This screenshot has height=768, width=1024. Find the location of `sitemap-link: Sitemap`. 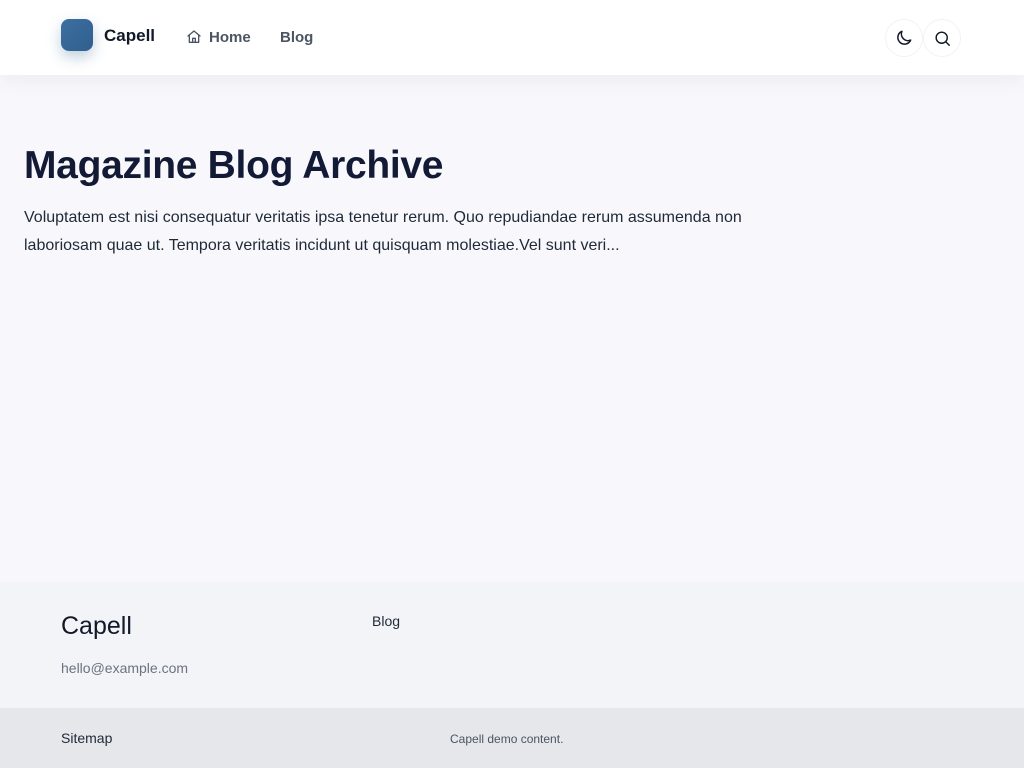

sitemap-link: Sitemap is located at coordinates (86, 738).